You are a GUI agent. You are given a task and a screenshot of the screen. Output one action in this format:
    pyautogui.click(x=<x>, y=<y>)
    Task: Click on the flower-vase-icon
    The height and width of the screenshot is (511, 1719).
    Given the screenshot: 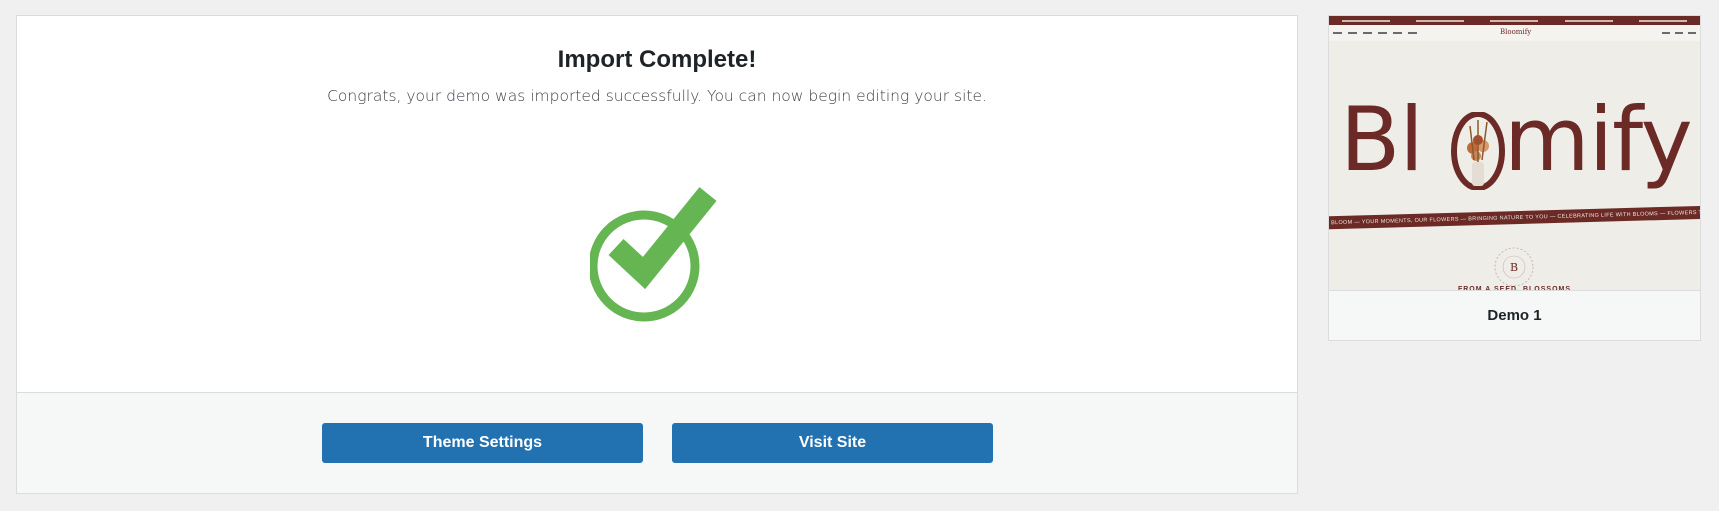 What is the action you would take?
    pyautogui.click(x=1478, y=151)
    